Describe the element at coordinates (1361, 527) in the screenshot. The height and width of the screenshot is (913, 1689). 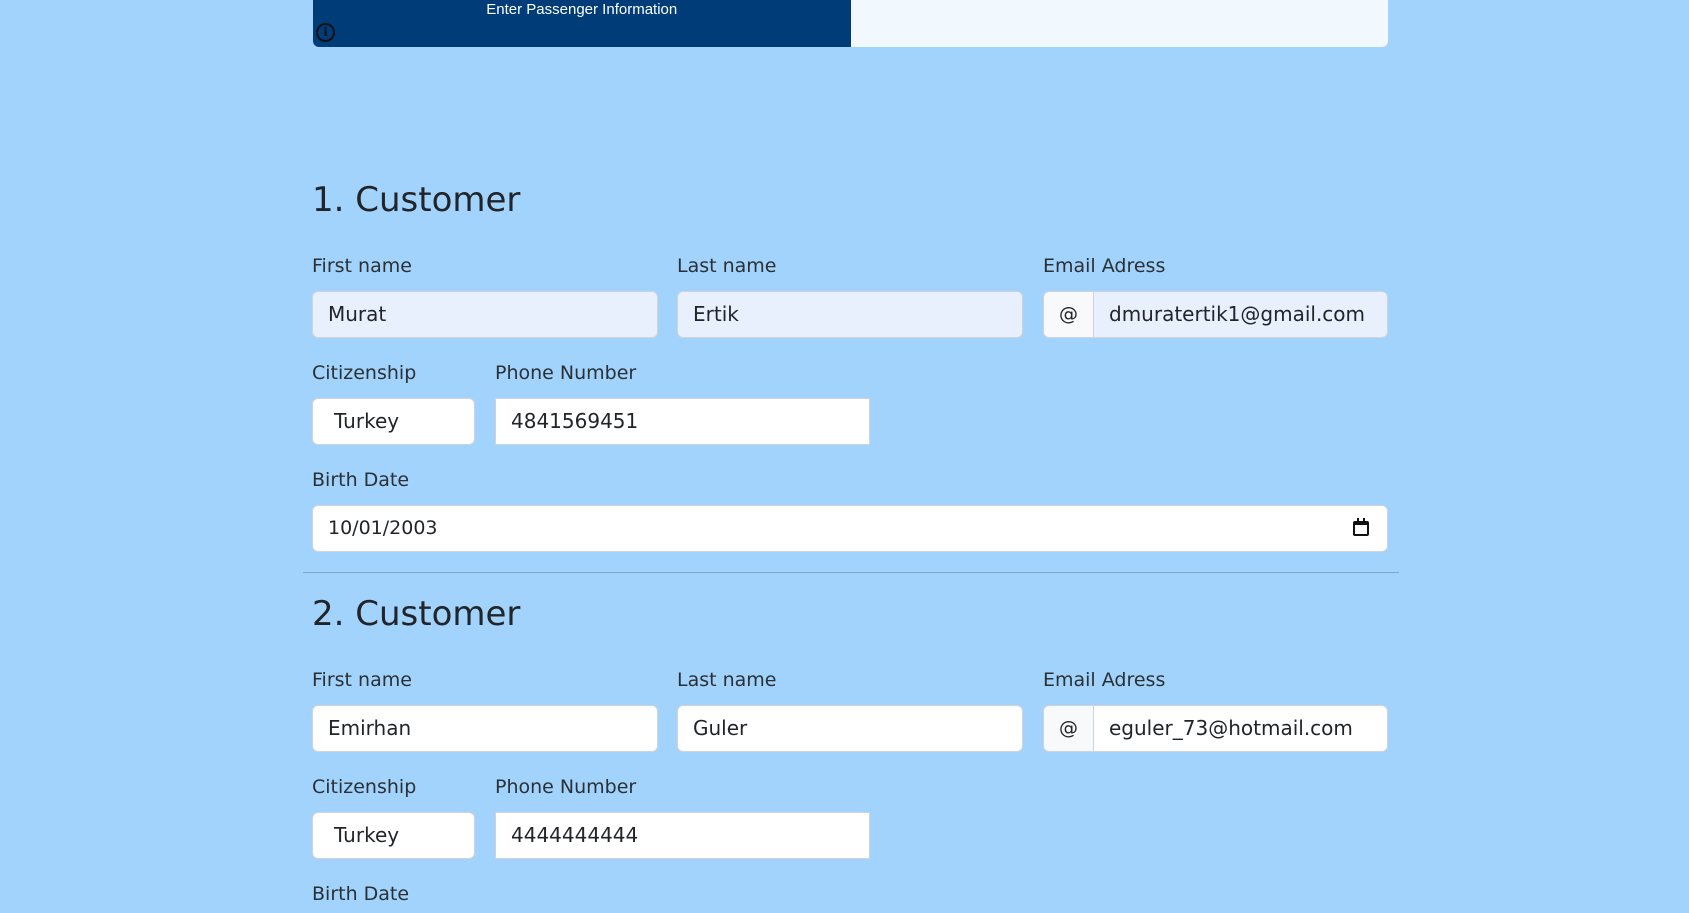
I see `calendar-icon` at that location.